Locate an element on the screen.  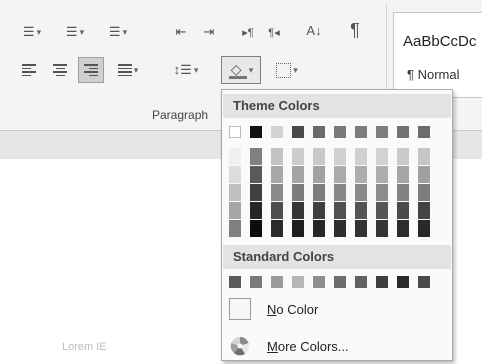
align-center-button is located at coordinates (60, 70).